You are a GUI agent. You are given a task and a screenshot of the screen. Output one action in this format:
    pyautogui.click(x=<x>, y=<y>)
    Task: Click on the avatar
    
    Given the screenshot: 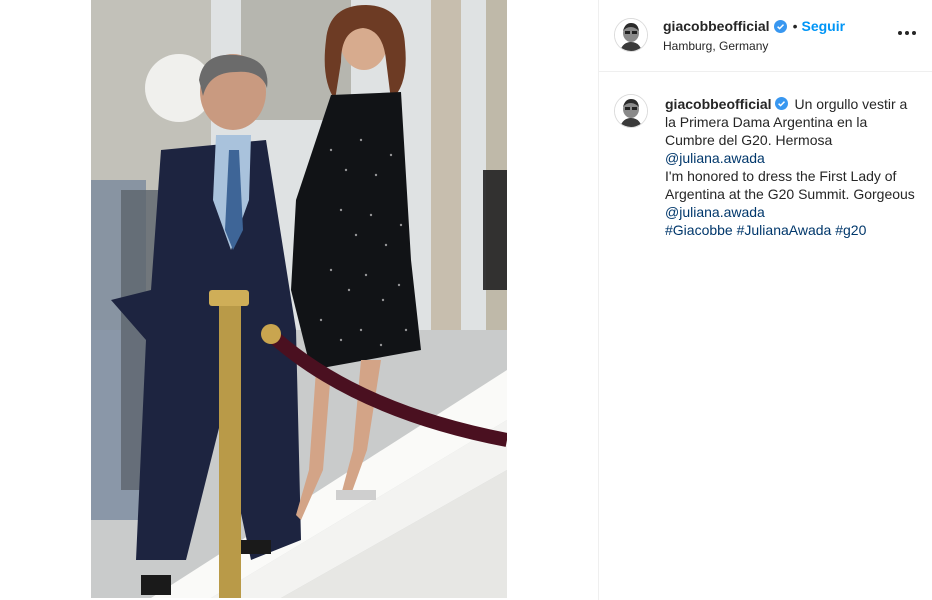 What is the action you would take?
    pyautogui.click(x=631, y=35)
    